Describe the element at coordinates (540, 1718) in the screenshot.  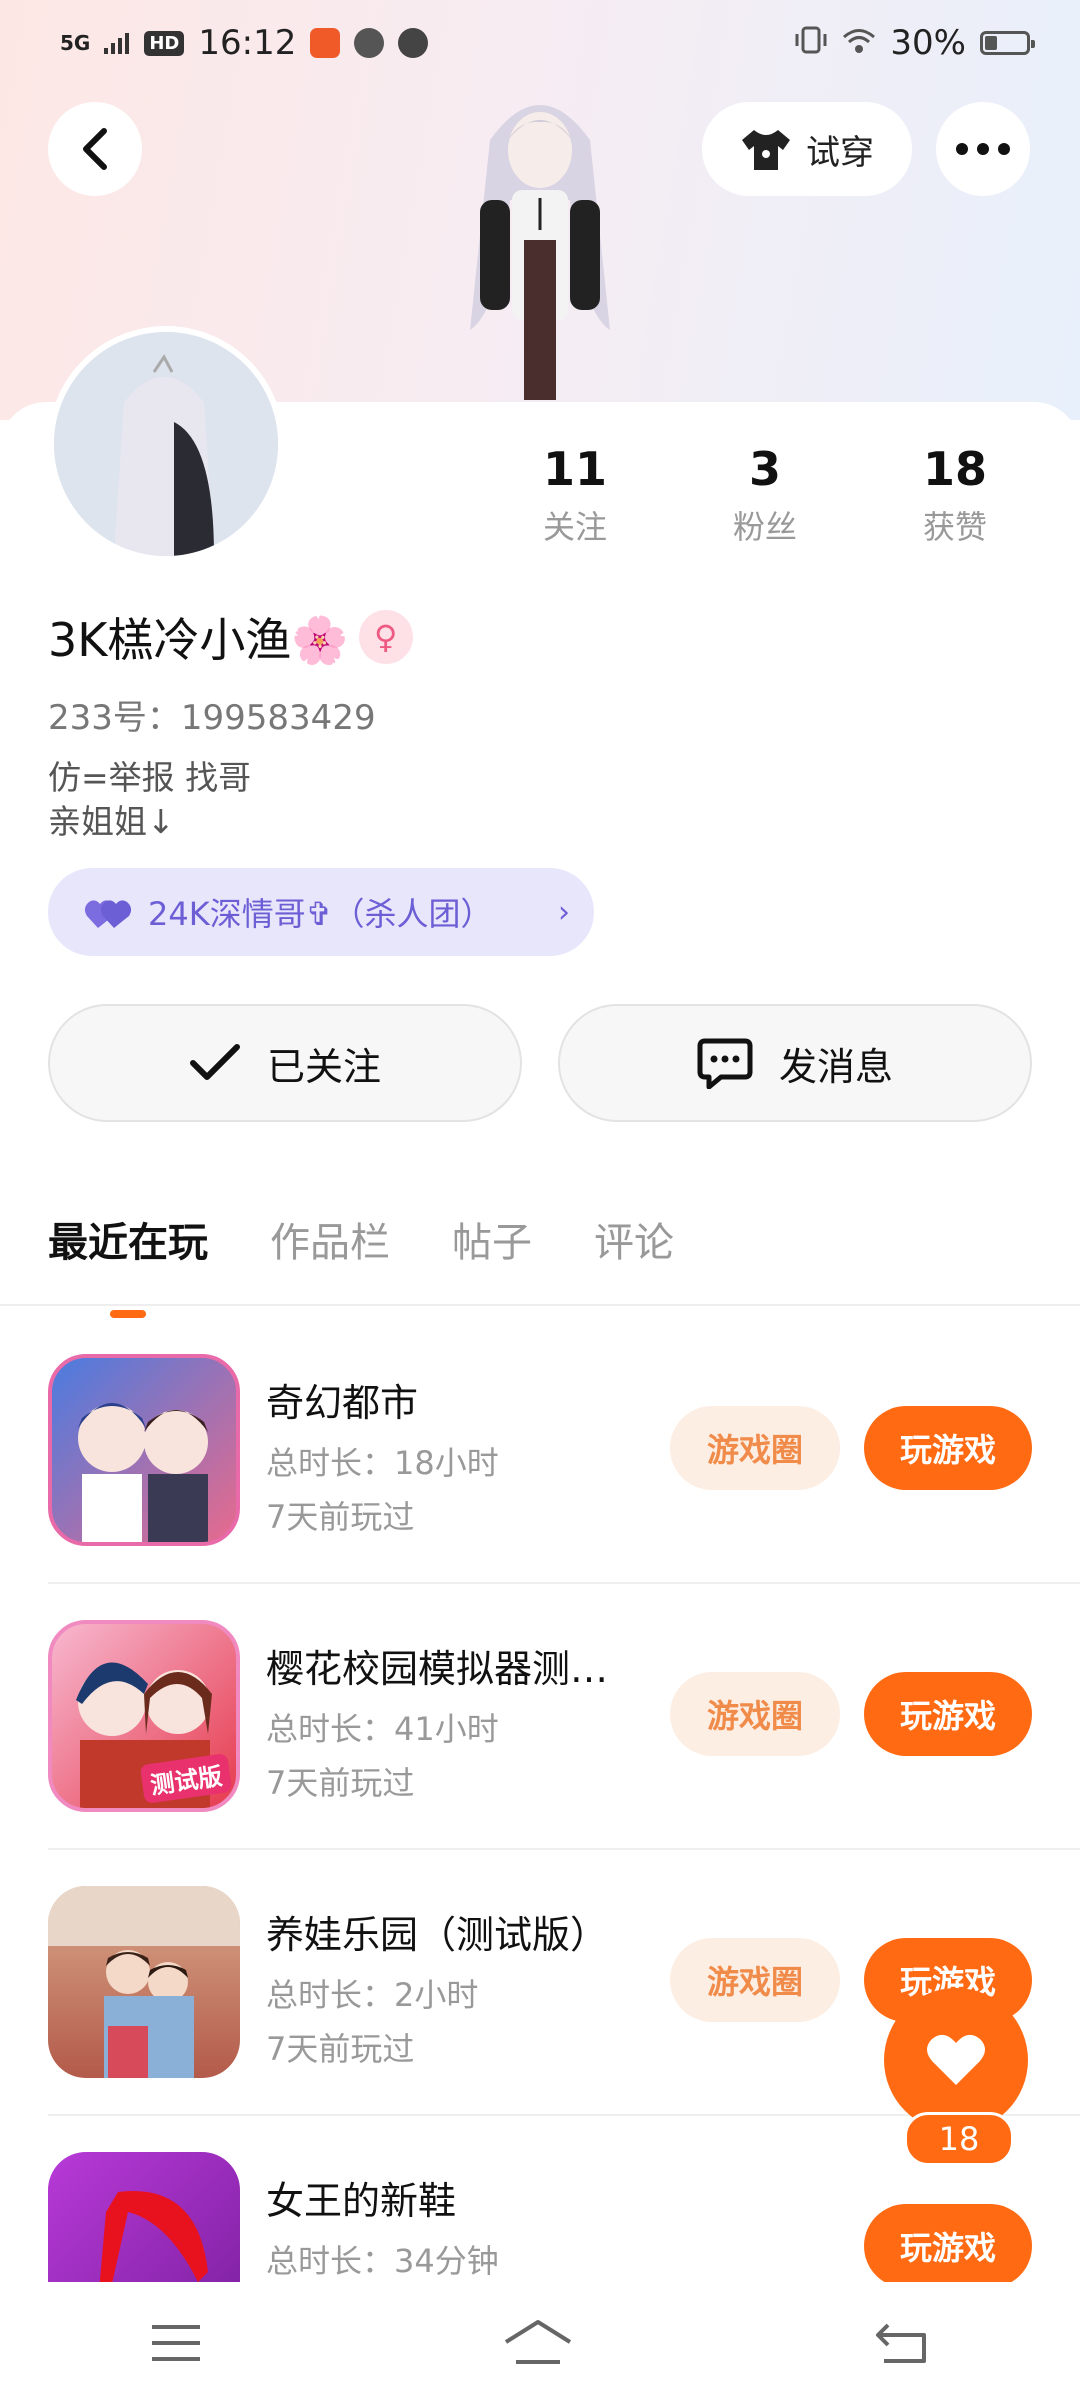
I see `game-list-item: 测试版 樱花校园模拟器测… 总时长：41小时 7天前玩过 游戏圈 玩游戏` at that location.